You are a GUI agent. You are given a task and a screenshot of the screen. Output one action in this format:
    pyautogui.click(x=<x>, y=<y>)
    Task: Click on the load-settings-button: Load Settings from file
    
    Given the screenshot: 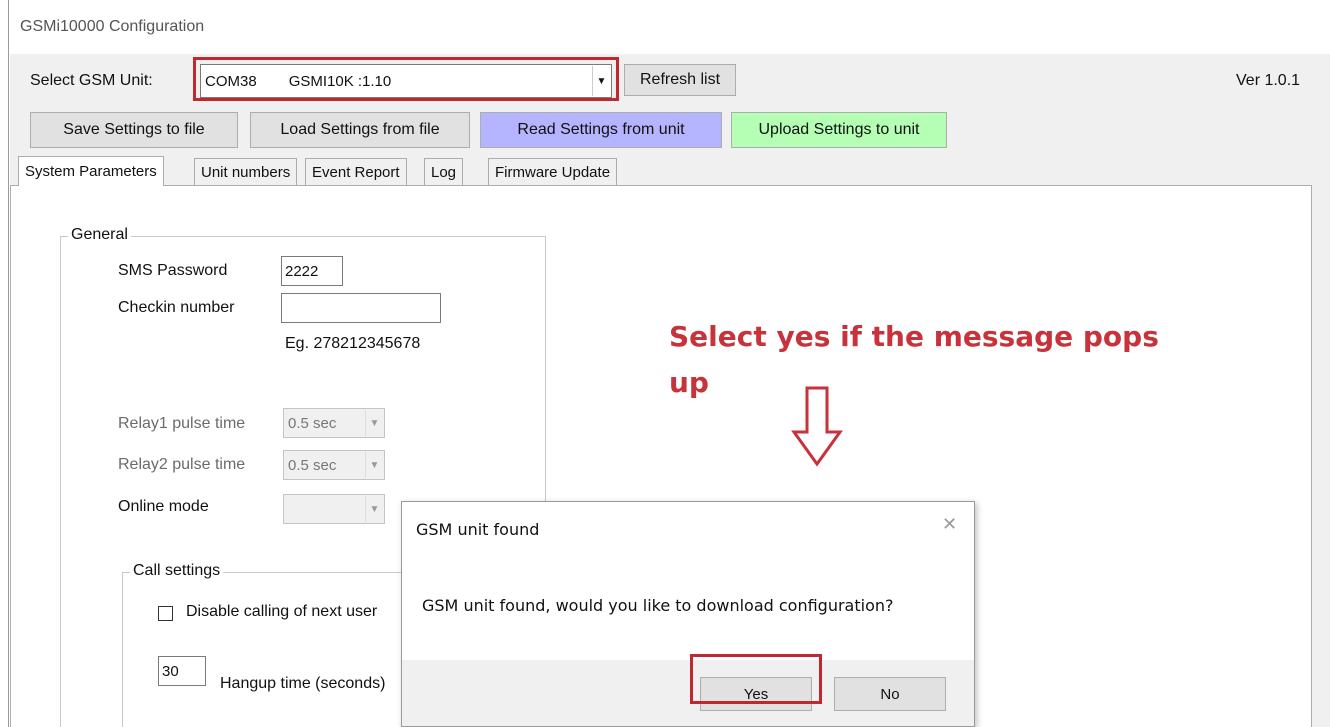 What is the action you would take?
    pyautogui.click(x=360, y=130)
    